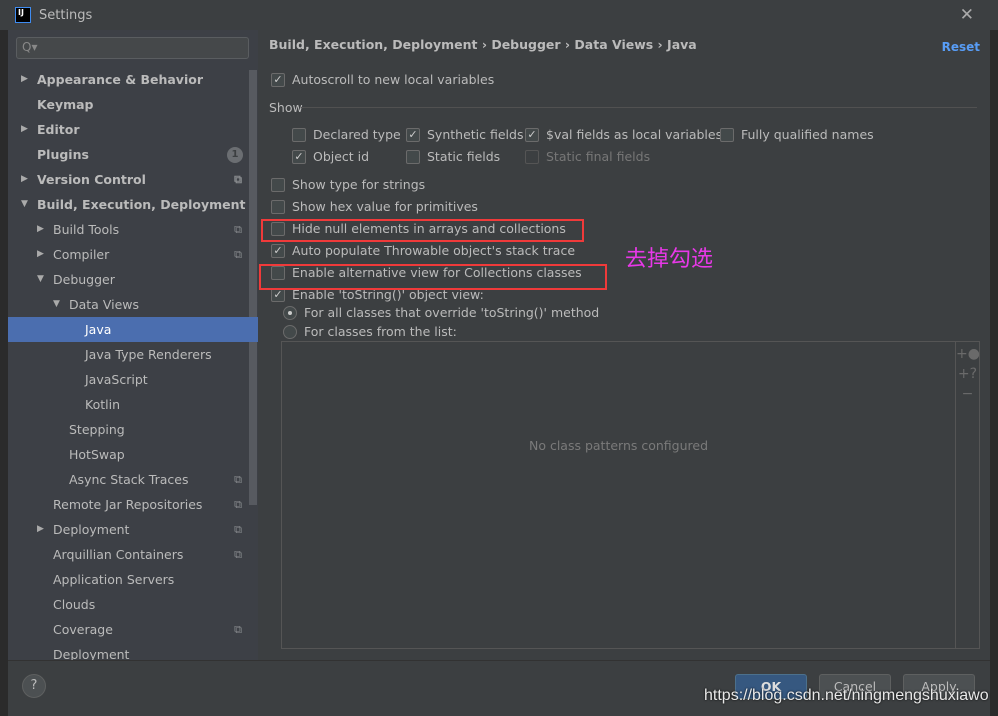 Image resolution: width=998 pixels, height=716 pixels. What do you see at coordinates (598, 156) in the screenshot?
I see `checkbox-label: Static final fields` at bounding box center [598, 156].